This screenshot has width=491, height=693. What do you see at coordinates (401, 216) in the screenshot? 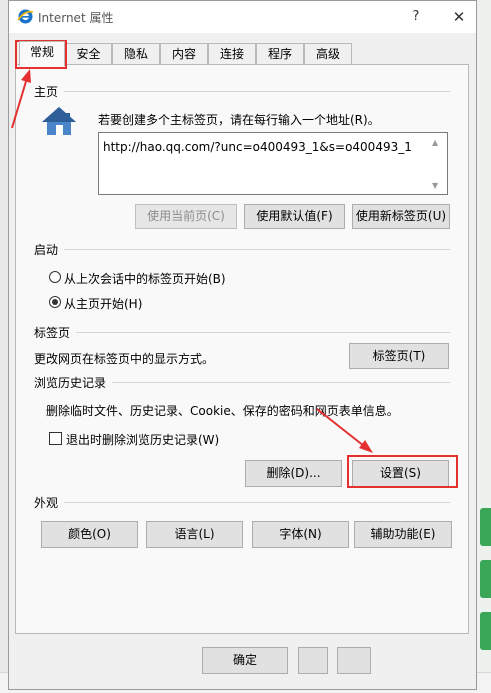
I see `use-new-tab-button: 使用新标签页(U)` at bounding box center [401, 216].